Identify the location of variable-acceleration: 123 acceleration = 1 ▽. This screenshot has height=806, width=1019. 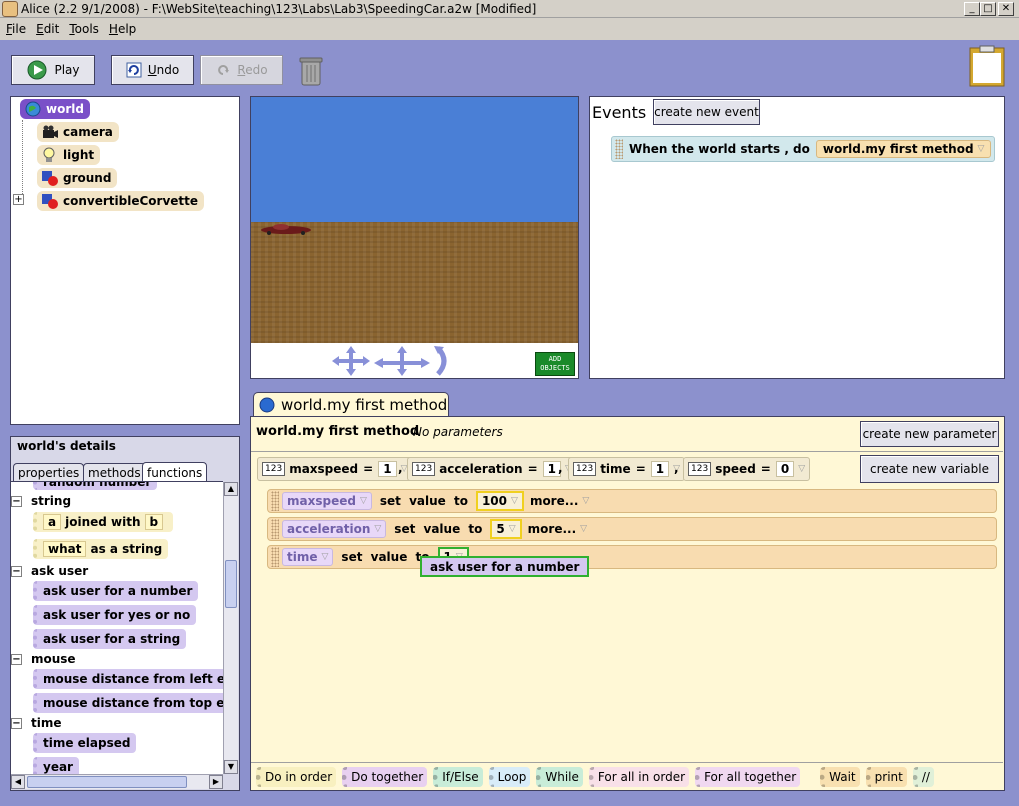
(492, 469).